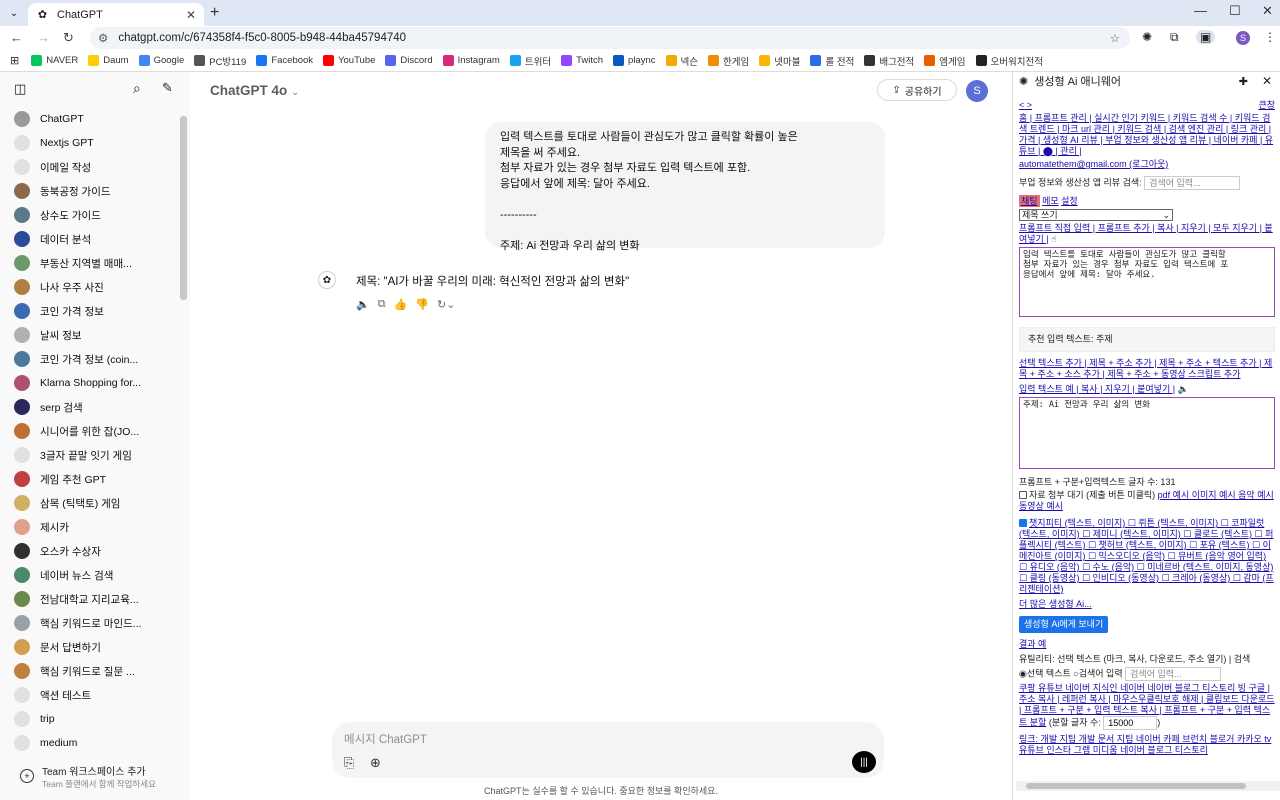 The image size is (1280, 800). Describe the element at coordinates (95, 143) in the screenshot. I see `sidebar-item: Nextjs GPT` at that location.